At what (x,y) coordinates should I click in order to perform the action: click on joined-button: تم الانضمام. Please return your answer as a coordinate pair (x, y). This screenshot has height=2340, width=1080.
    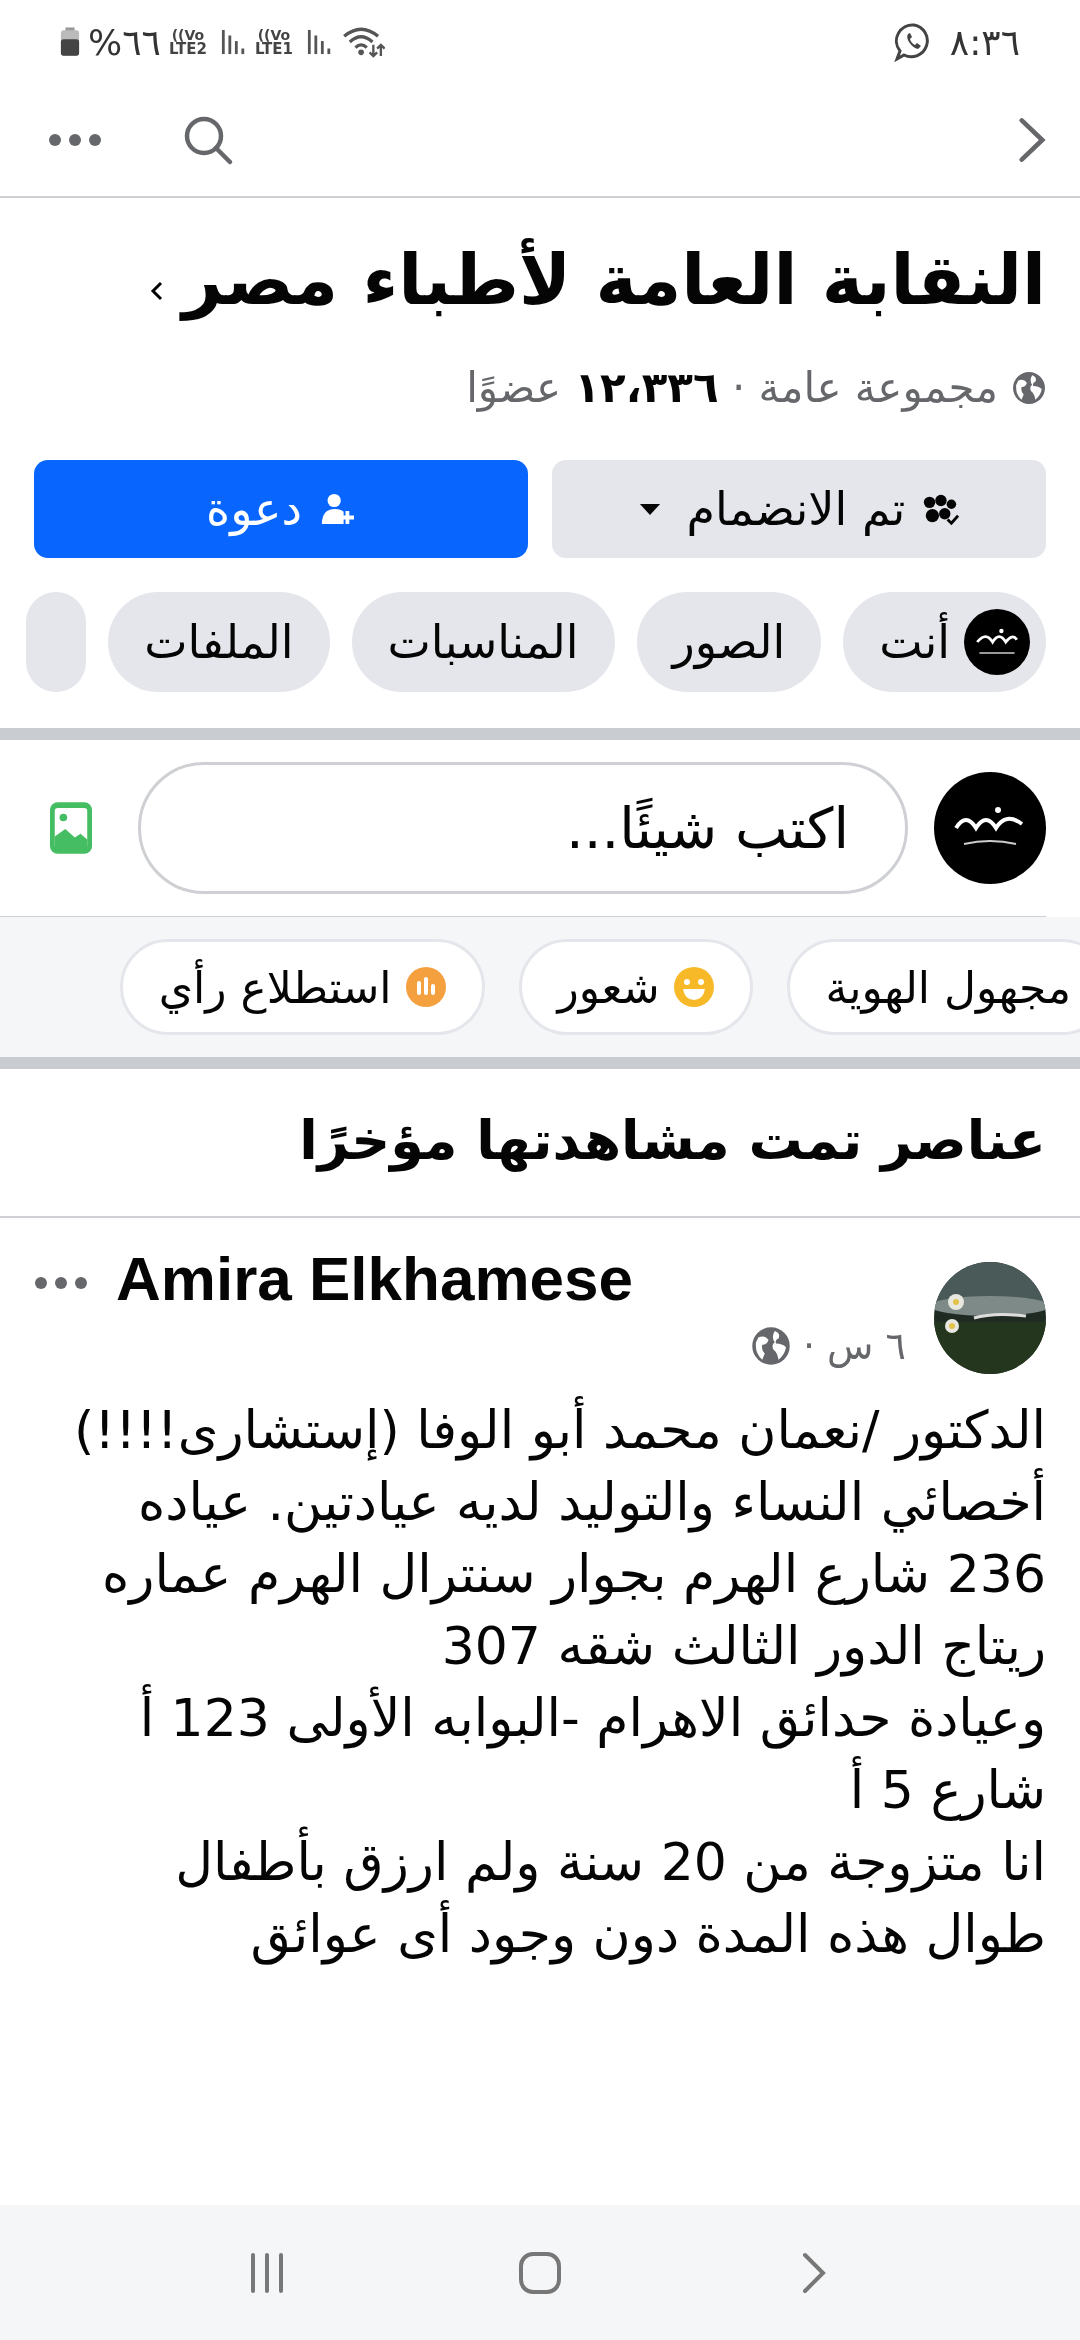
    Looking at the image, I should click on (799, 509).